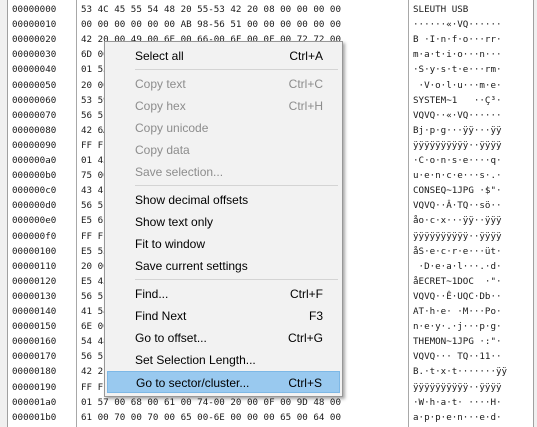  Describe the element at coordinates (457, 266) in the screenshot. I see `row-ascii-text: ·D·e·a·l···.·d·` at that location.